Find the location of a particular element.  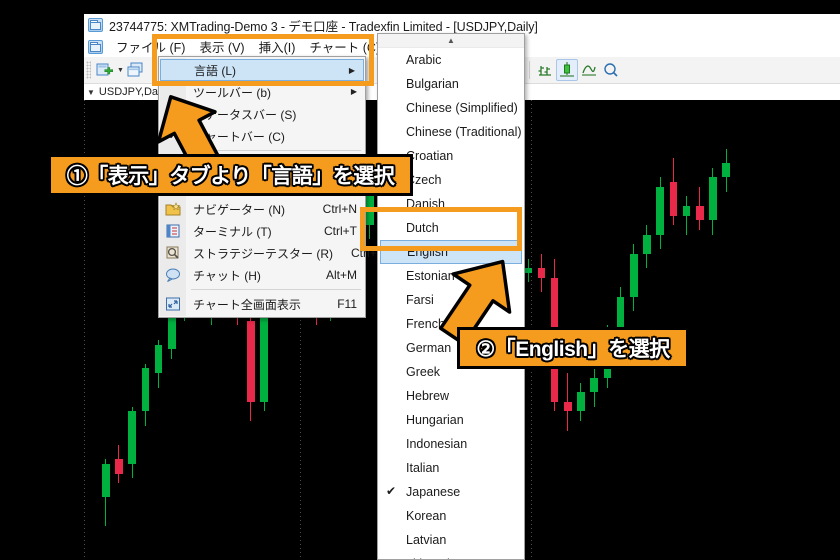

chevron-down-icon: ▼ is located at coordinates (120, 70).